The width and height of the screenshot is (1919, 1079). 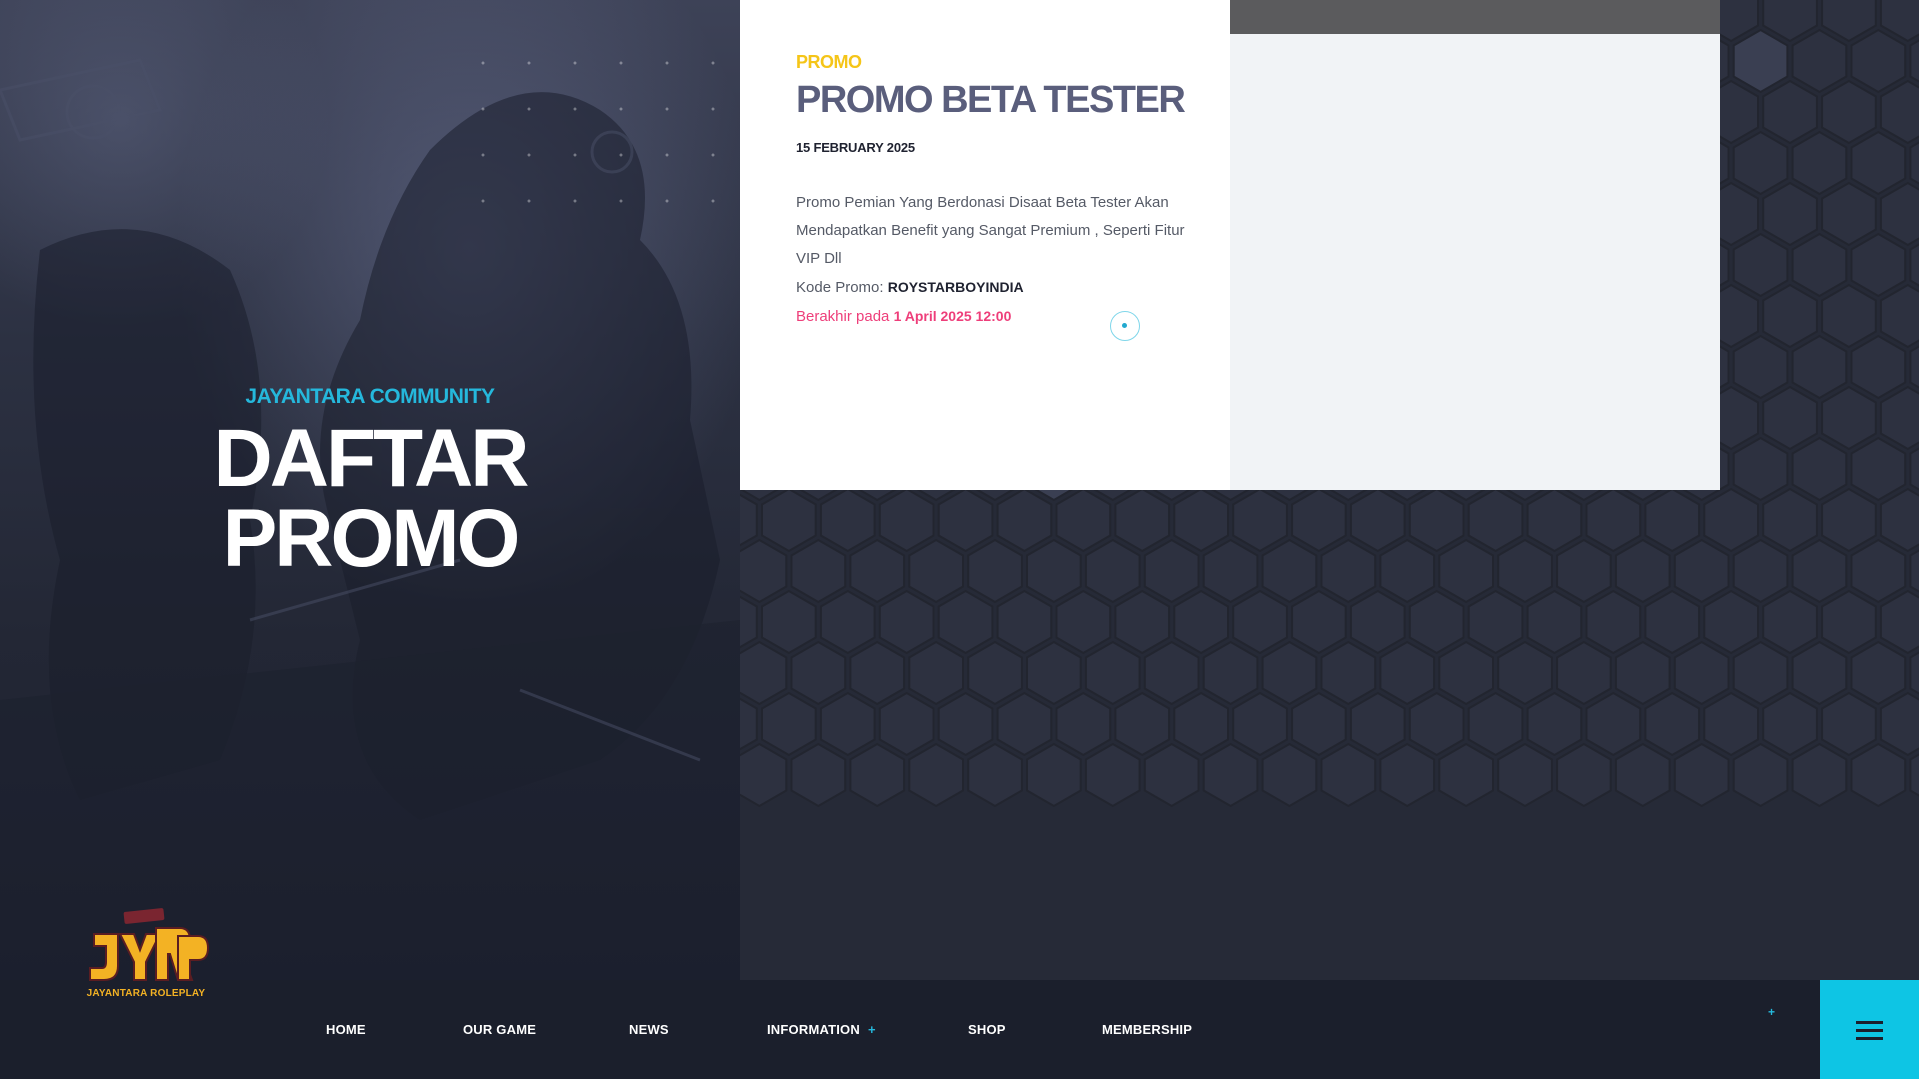 What do you see at coordinates (987, 1029) in the screenshot?
I see `nav-shop: SHOP` at bounding box center [987, 1029].